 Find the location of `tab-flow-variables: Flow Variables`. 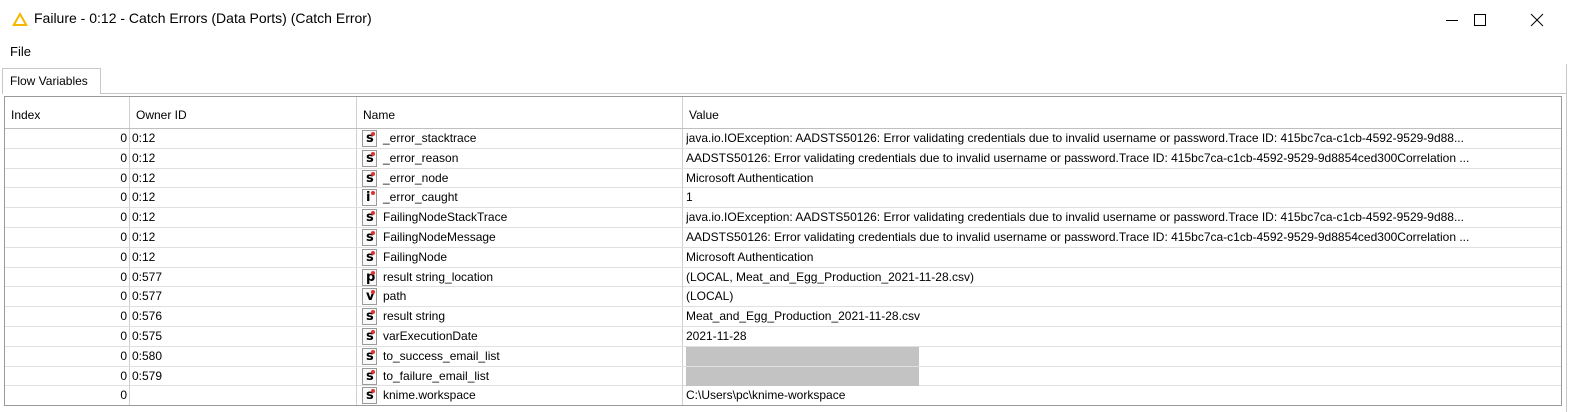

tab-flow-variables: Flow Variables is located at coordinates (51, 81).